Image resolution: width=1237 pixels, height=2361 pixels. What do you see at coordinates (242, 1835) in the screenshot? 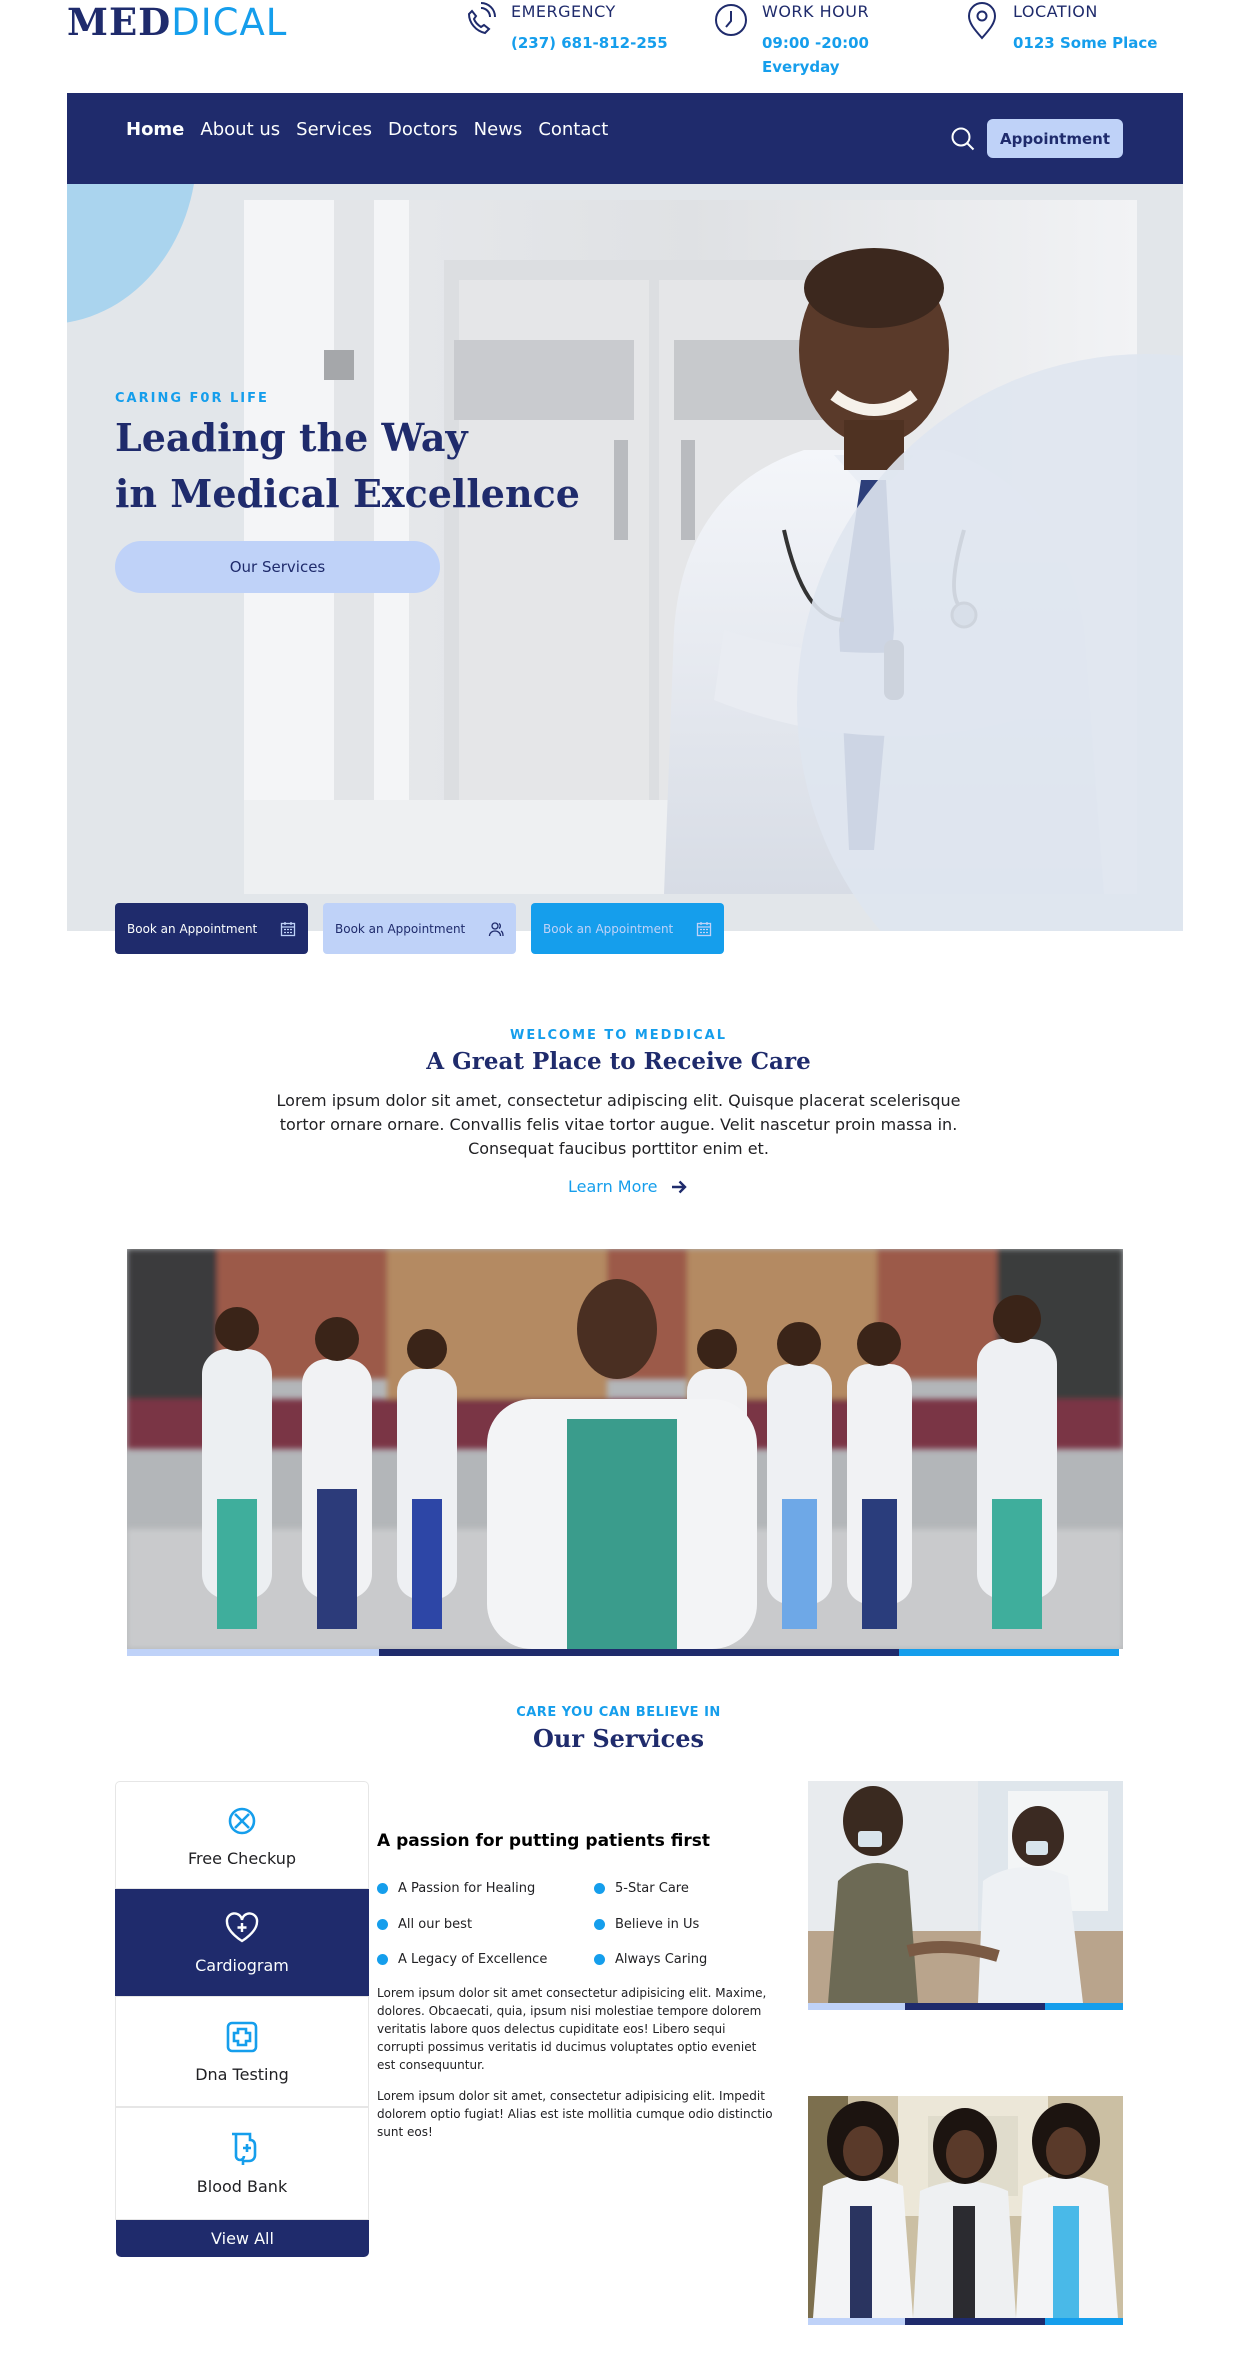
I see `service-free-checkup: Free Checkup` at bounding box center [242, 1835].